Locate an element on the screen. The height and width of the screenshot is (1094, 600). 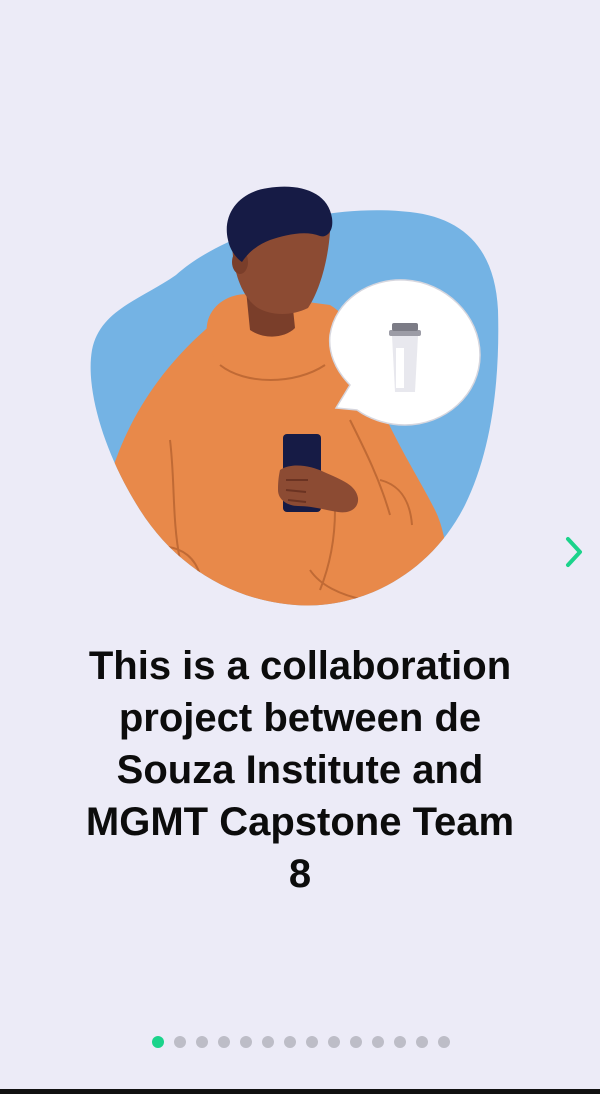
chevron-right-icon is located at coordinates (574, 552).